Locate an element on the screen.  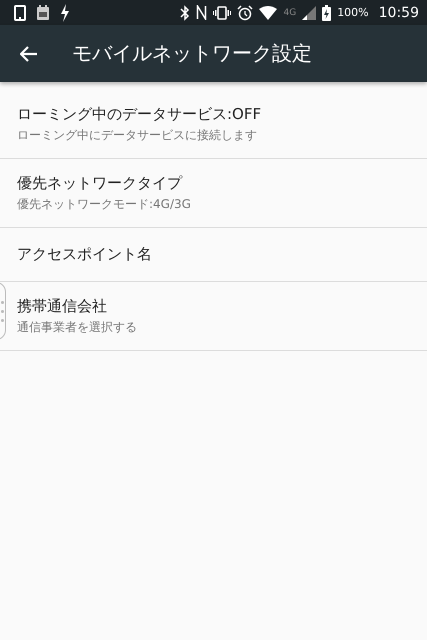
nfc-icon is located at coordinates (202, 12).